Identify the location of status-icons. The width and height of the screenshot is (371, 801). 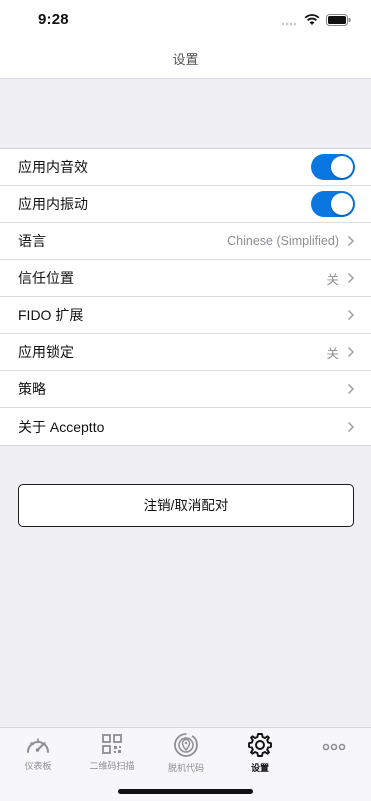
(316, 20).